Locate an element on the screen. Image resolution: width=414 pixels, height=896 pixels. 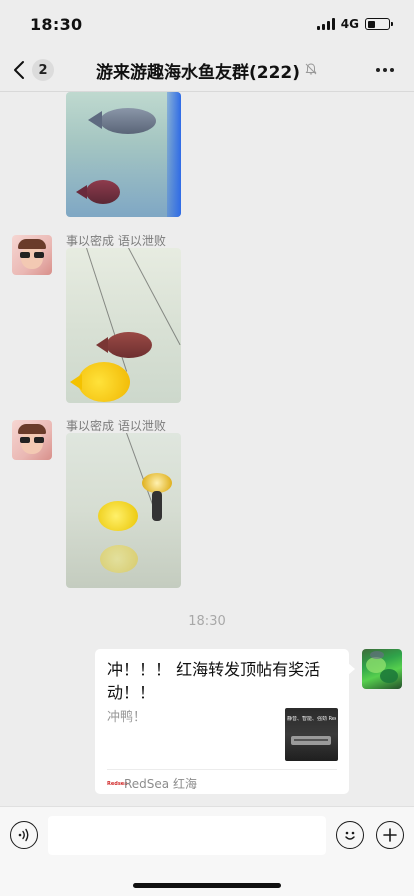
emoji-button is located at coordinates (350, 835).